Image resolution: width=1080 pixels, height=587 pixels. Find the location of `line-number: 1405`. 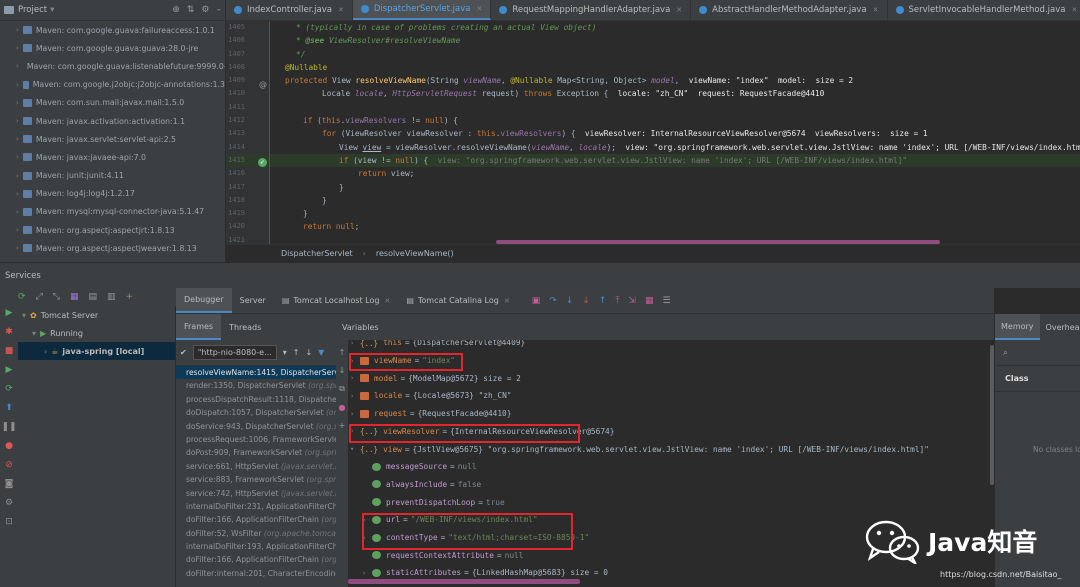

line-number: 1405 is located at coordinates (247, 27).